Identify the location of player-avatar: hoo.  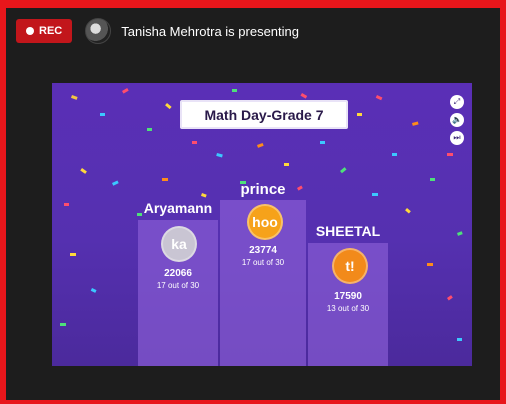
(265, 222).